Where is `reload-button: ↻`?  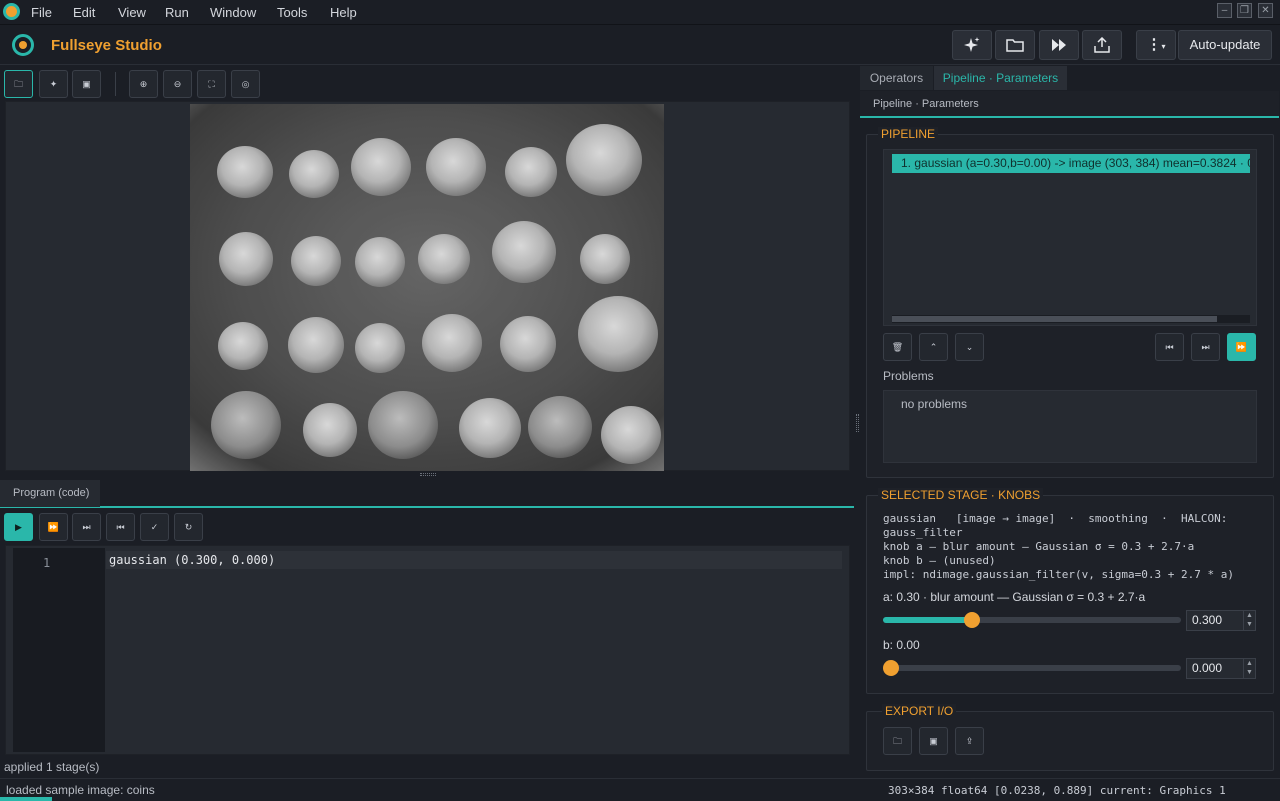
reload-button: ↻ is located at coordinates (188, 527).